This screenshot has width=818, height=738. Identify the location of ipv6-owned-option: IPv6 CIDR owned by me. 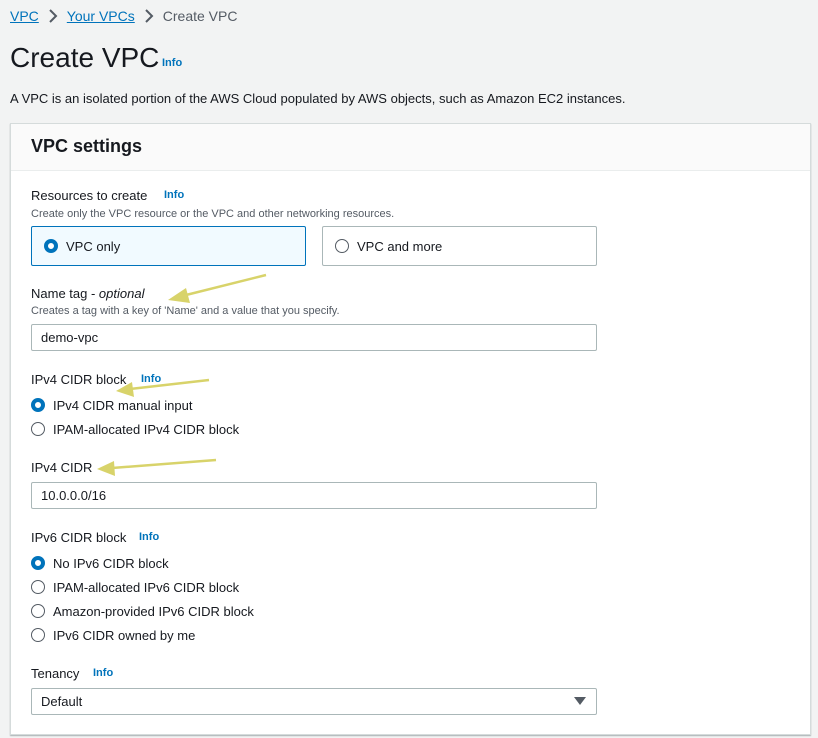
(113, 635).